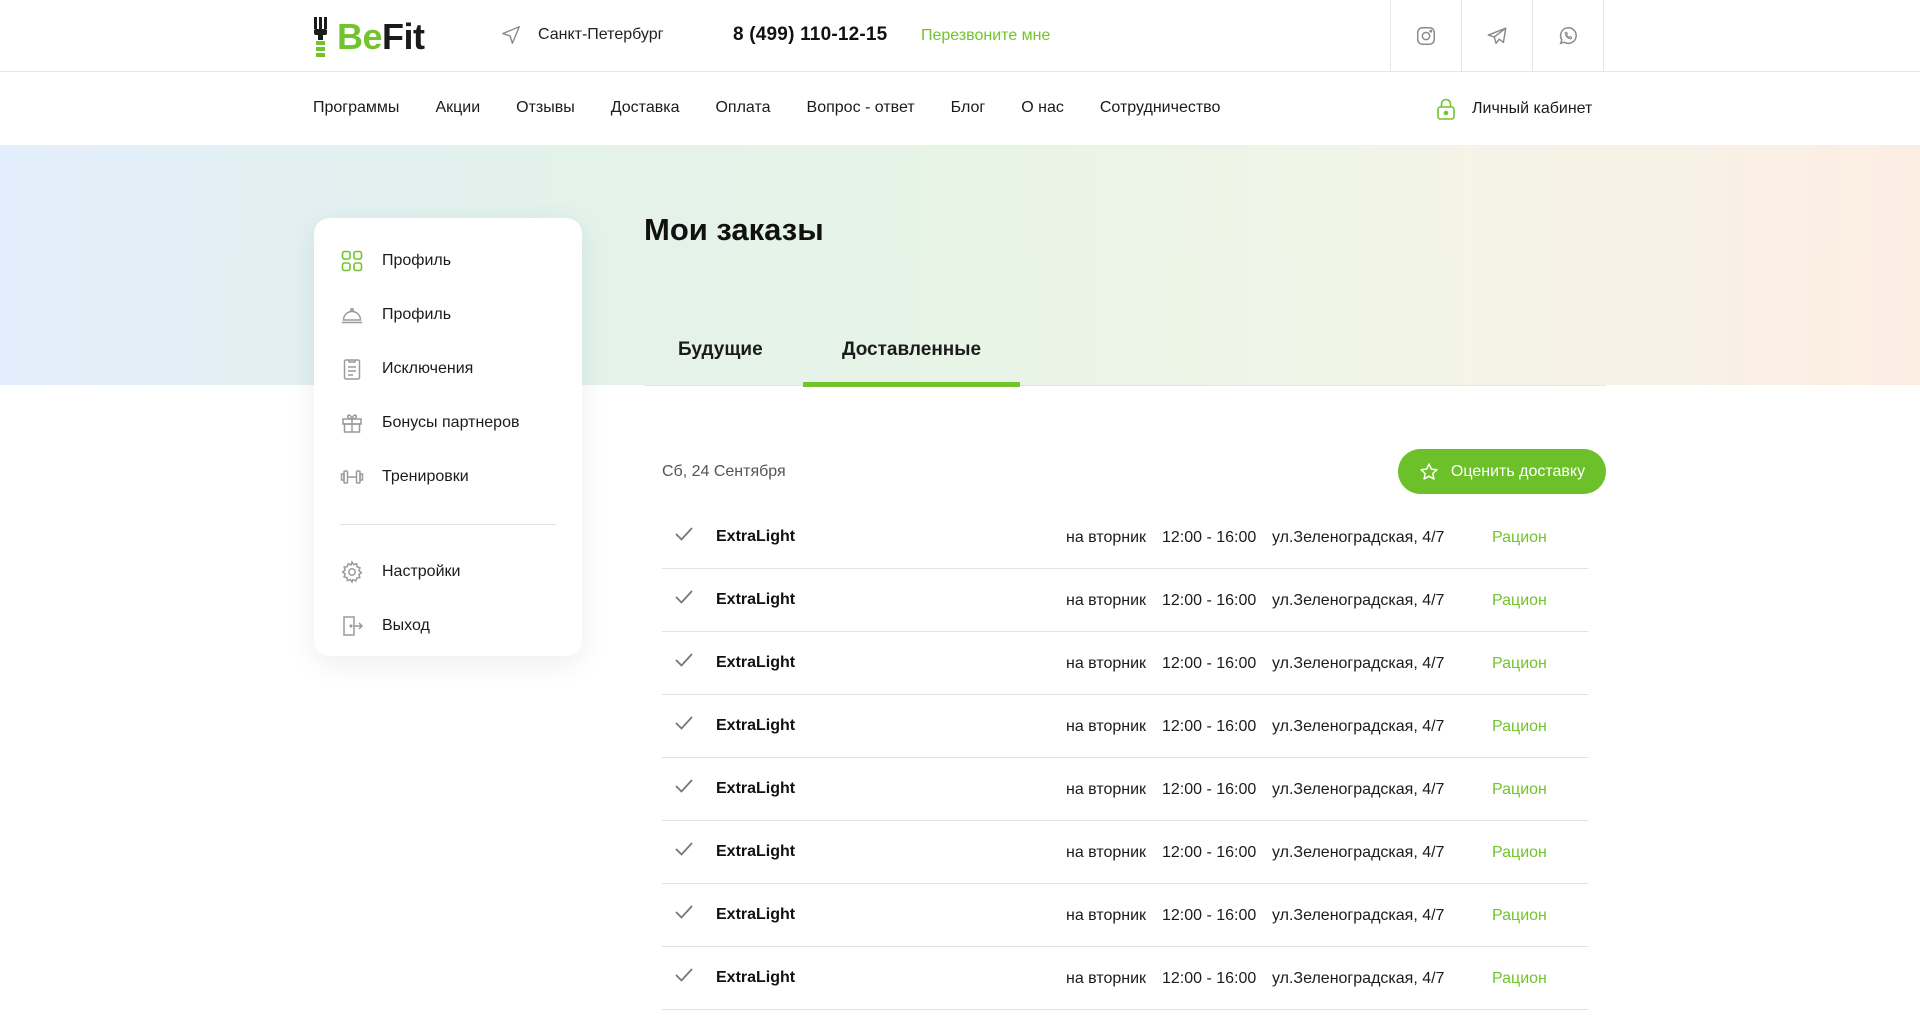  I want to click on rate-delivery-button: Оценить доставку, so click(1502, 471).